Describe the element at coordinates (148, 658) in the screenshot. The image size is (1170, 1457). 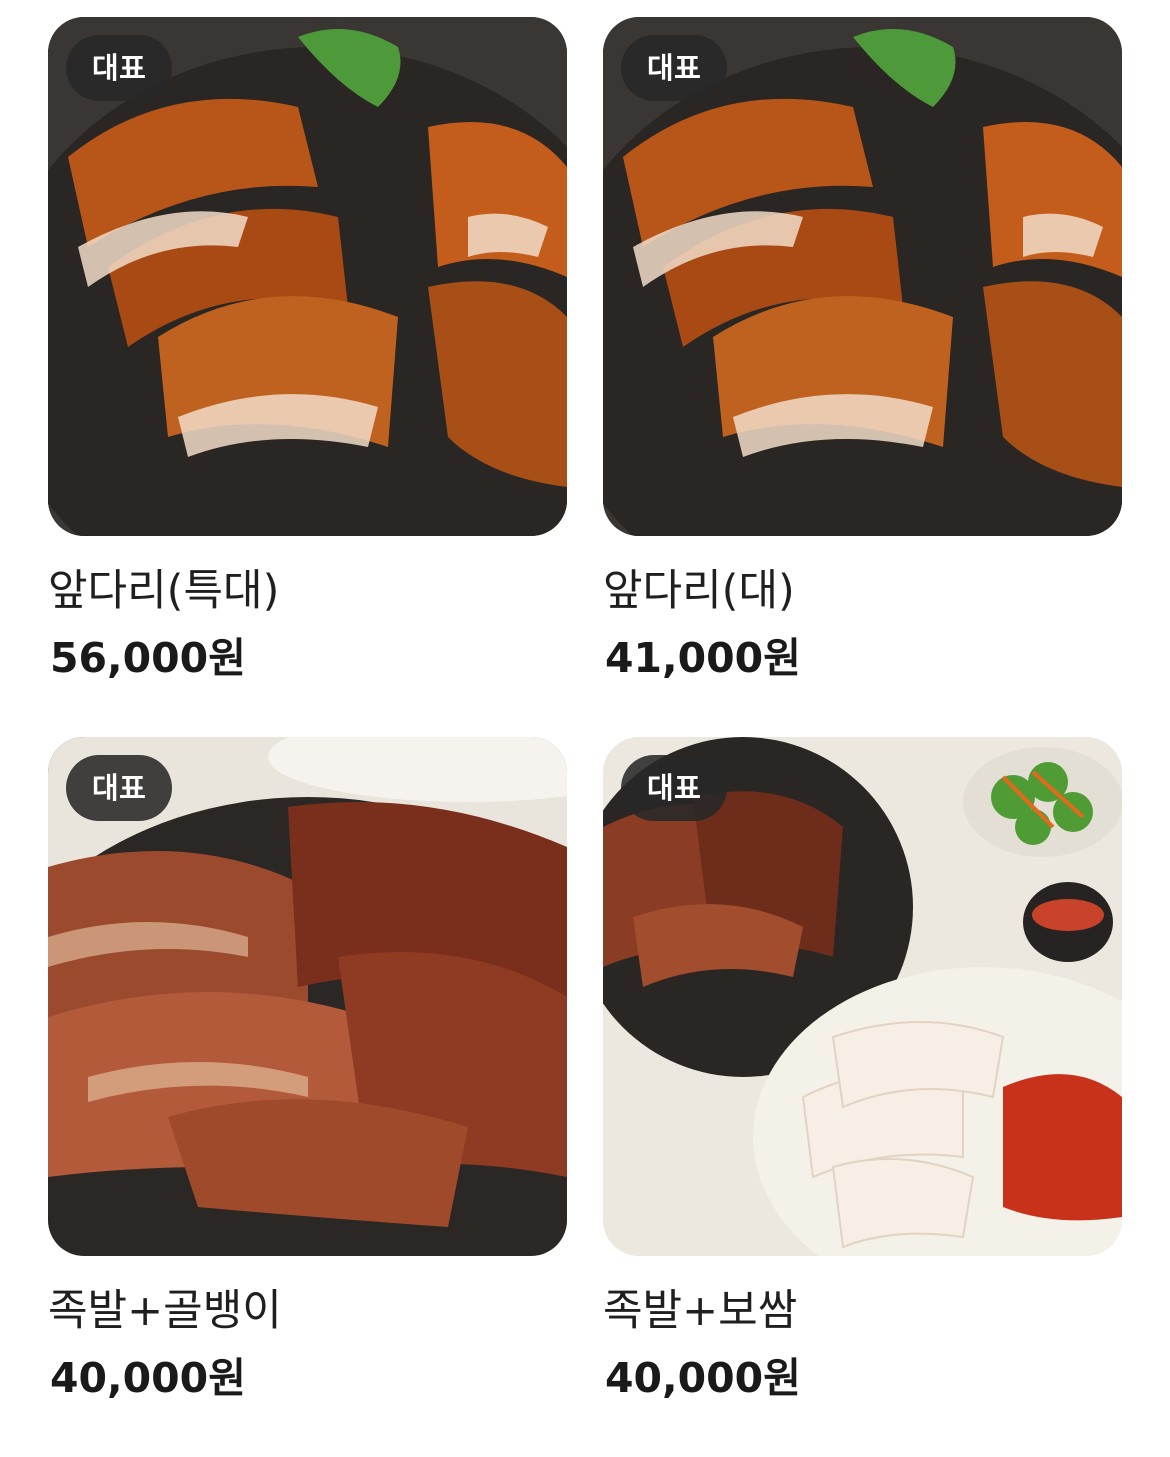
I see `menu-item-price: 56,000원` at that location.